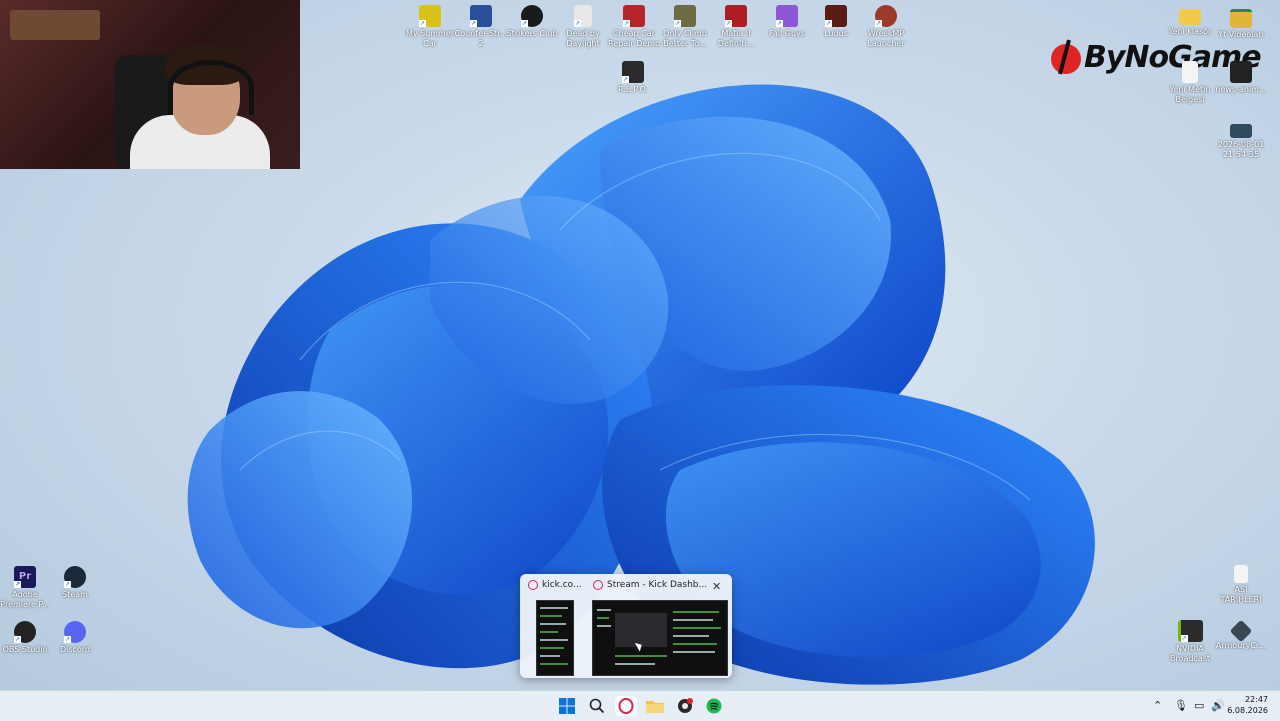  I want to click on desktop-icon-discord: ↗ Discord, so click(75, 638).